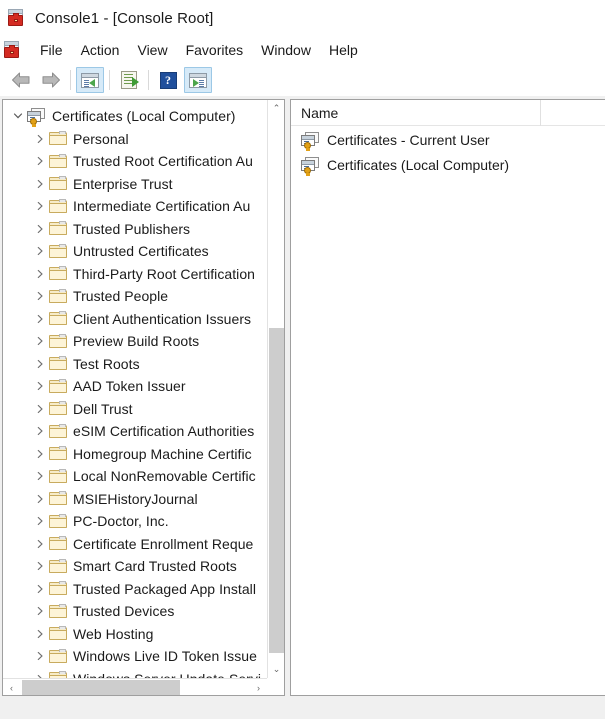 The image size is (605, 719). I want to click on tree-item-label: Personal, so click(101, 138).